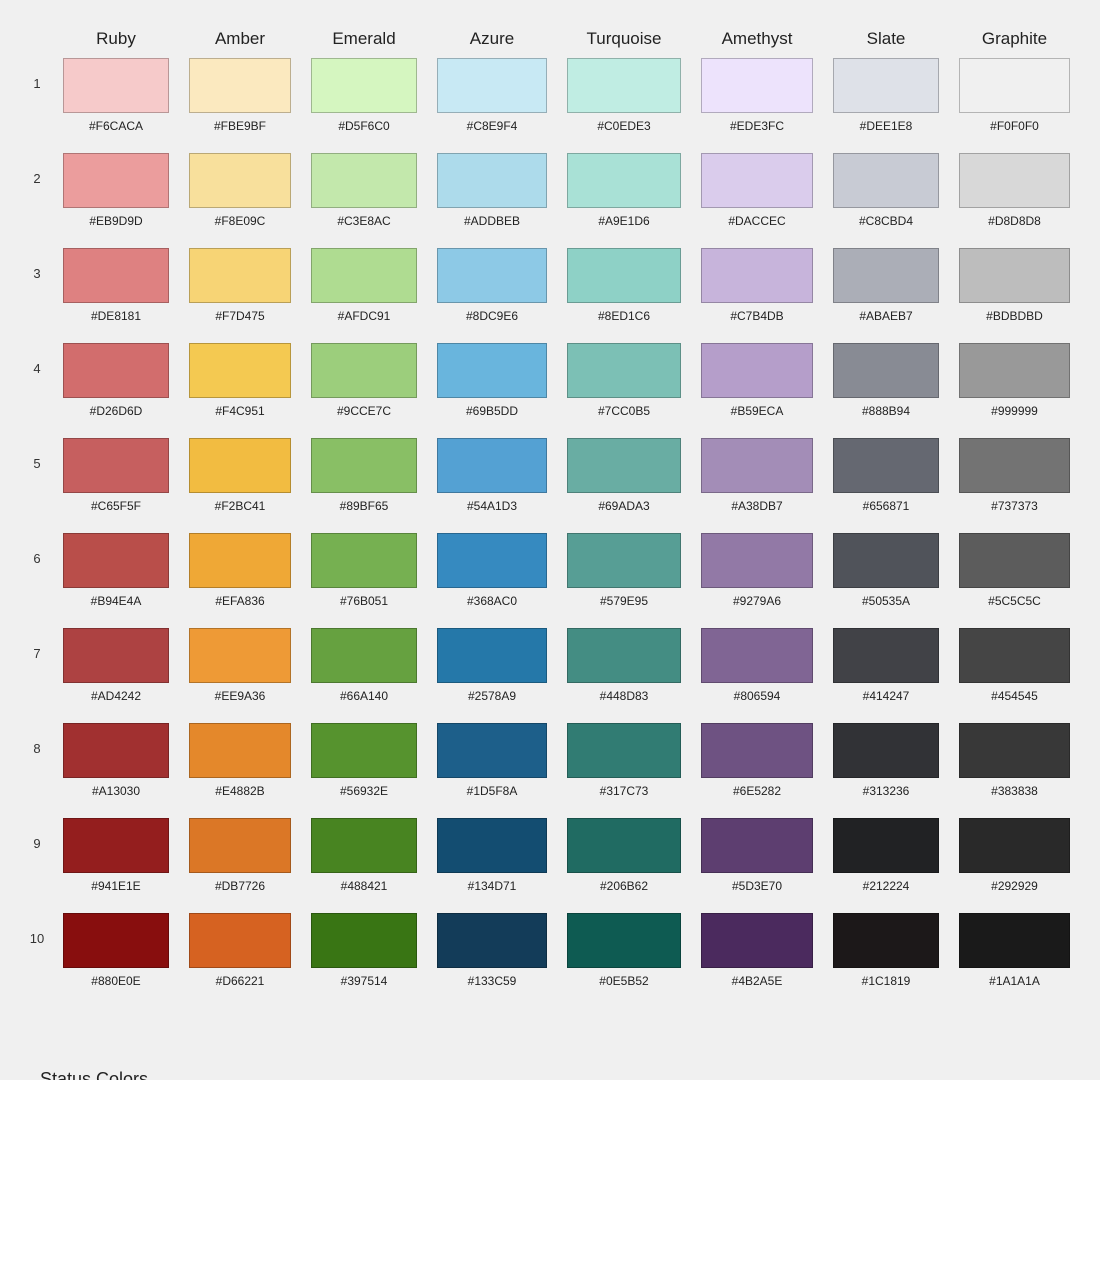 Image resolution: width=1100 pixels, height=1286 pixels. I want to click on color-swatch-cell: #C3E8AC, so click(364, 190).